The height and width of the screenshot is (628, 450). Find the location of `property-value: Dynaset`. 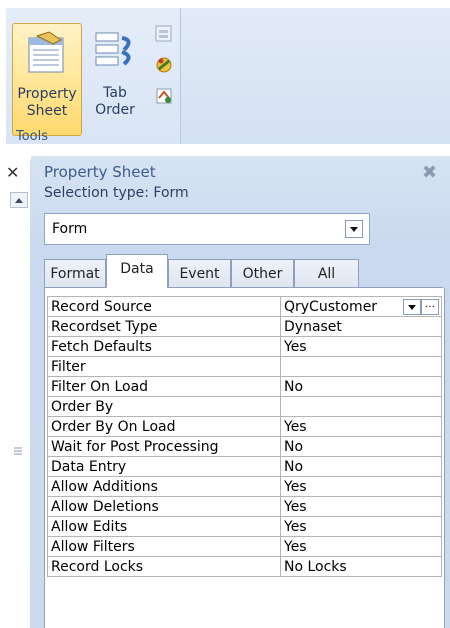

property-value: Dynaset is located at coordinates (361, 326).